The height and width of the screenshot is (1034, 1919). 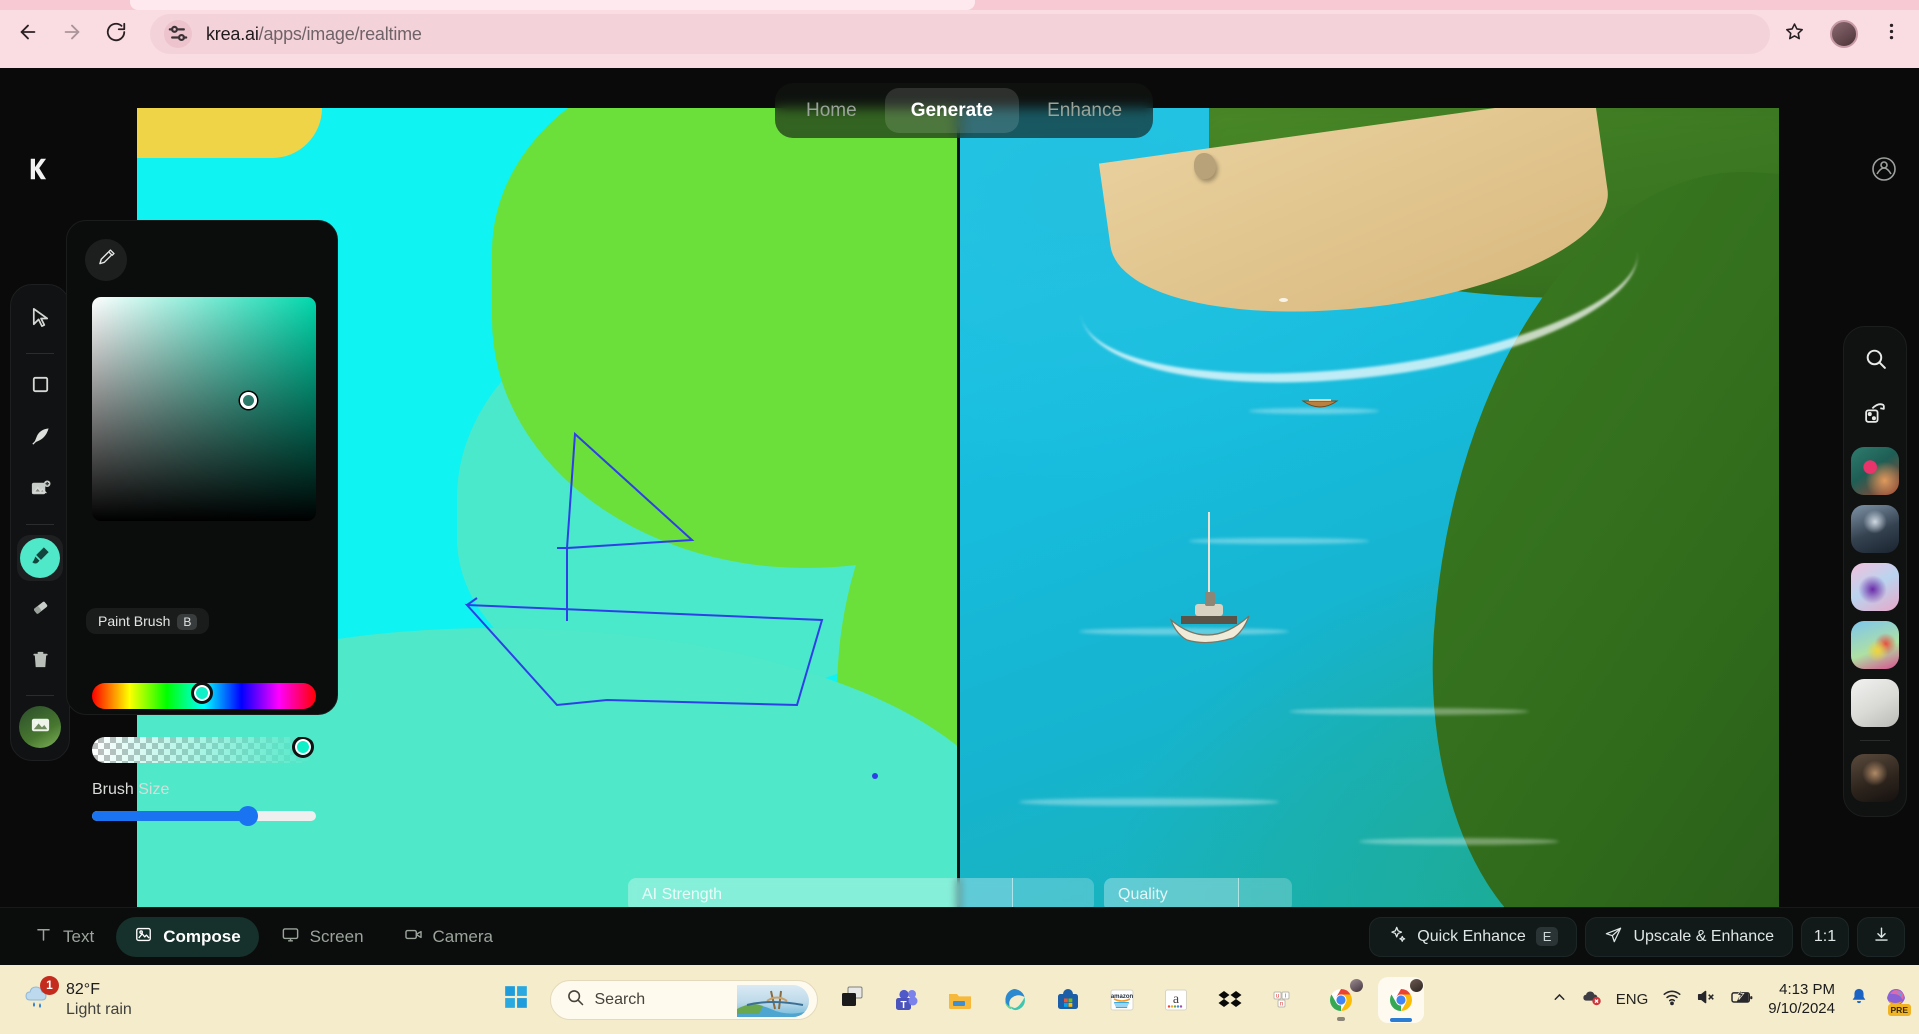 I want to click on alpha-slider, so click(x=204, y=750).